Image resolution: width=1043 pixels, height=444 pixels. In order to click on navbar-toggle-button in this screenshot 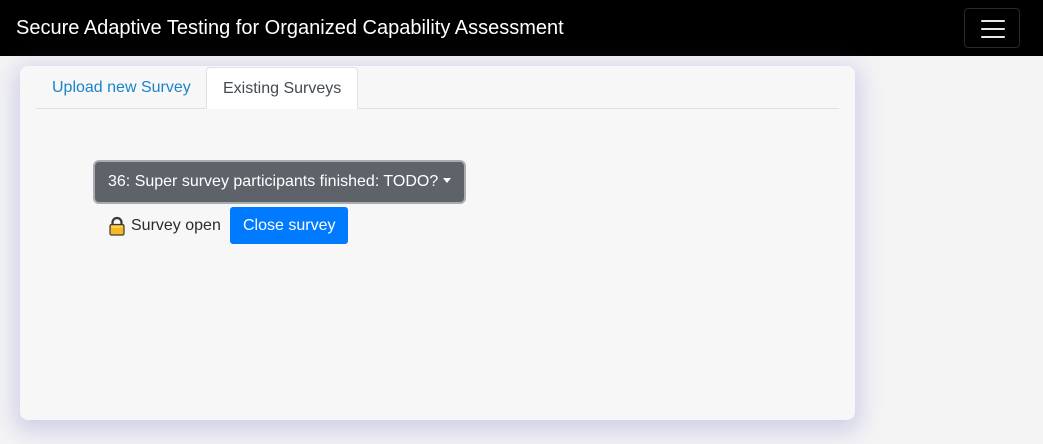, I will do `click(992, 28)`.